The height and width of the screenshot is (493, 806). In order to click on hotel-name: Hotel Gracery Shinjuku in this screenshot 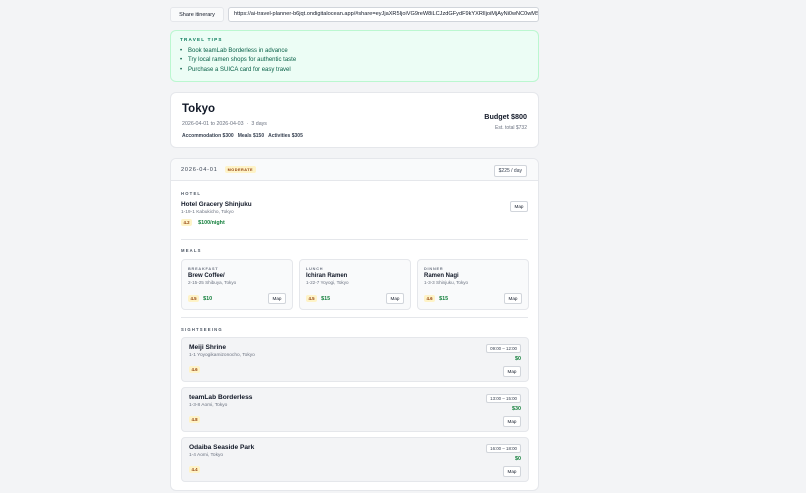, I will do `click(216, 204)`.